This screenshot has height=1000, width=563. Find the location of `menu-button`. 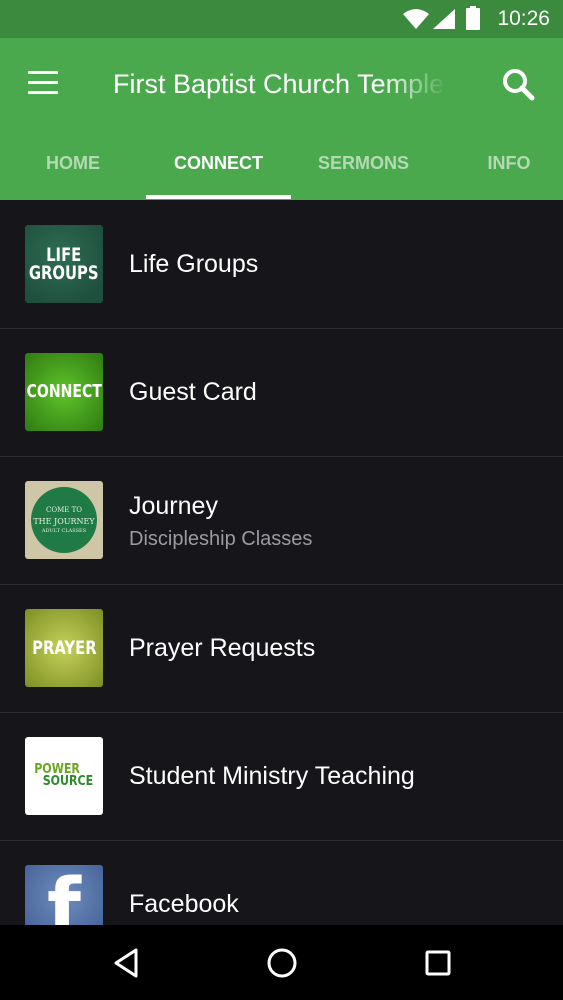

menu-button is located at coordinates (43, 83).